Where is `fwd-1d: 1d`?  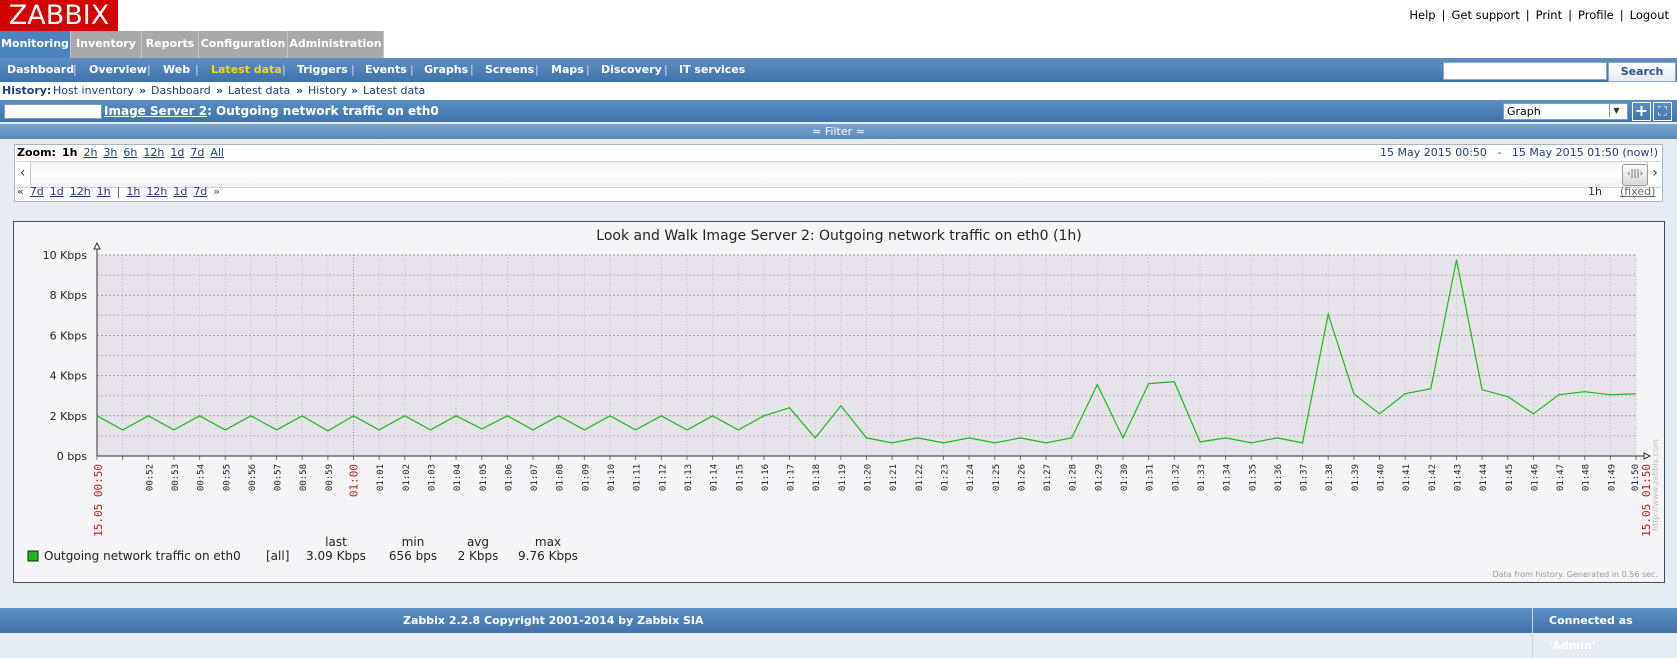 fwd-1d: 1d is located at coordinates (180, 191).